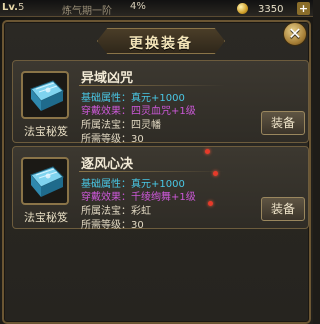 This screenshot has width=320, height=324. I want to click on close-button: ✕, so click(295, 34).